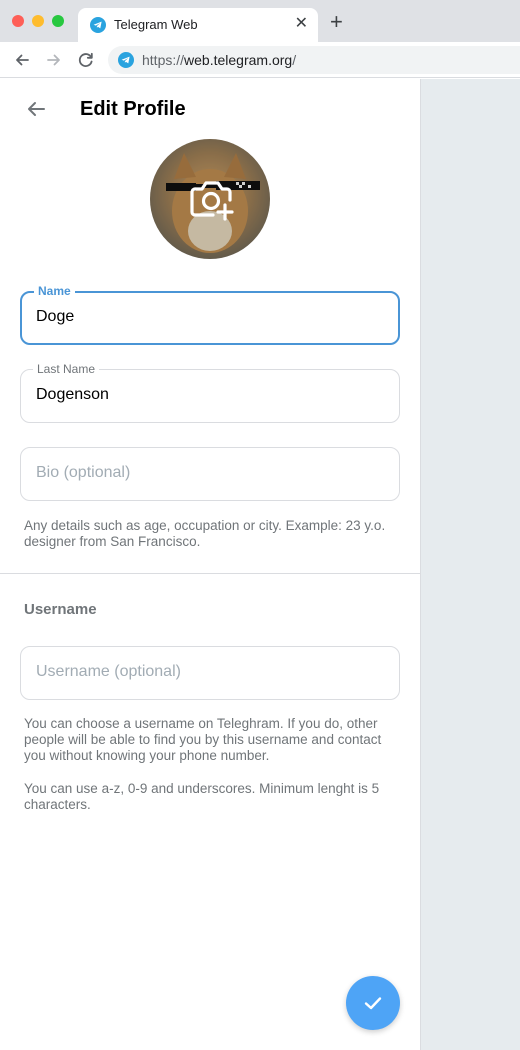 The height and width of the screenshot is (1050, 520). What do you see at coordinates (294, 60) in the screenshot?
I see `url-path: /` at bounding box center [294, 60].